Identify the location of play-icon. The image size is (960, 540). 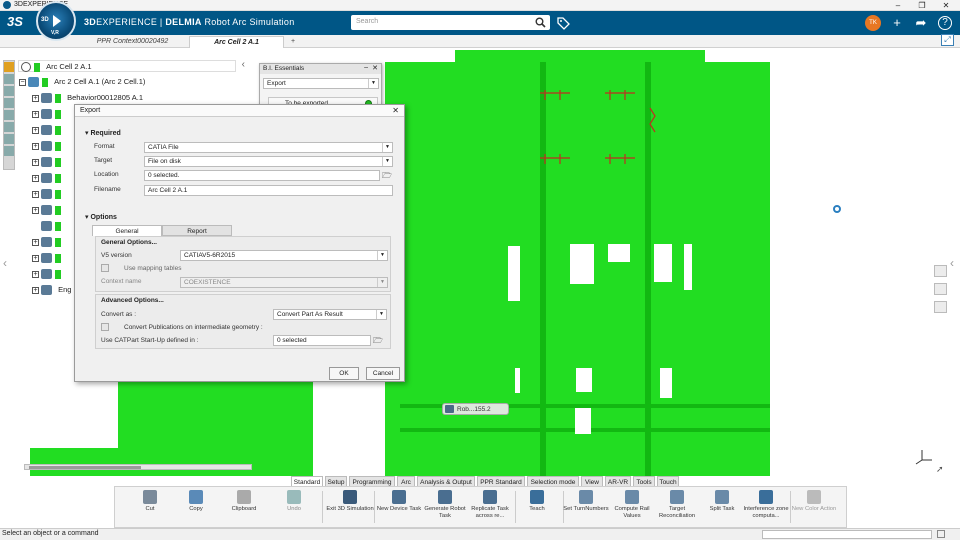
(57, 21).